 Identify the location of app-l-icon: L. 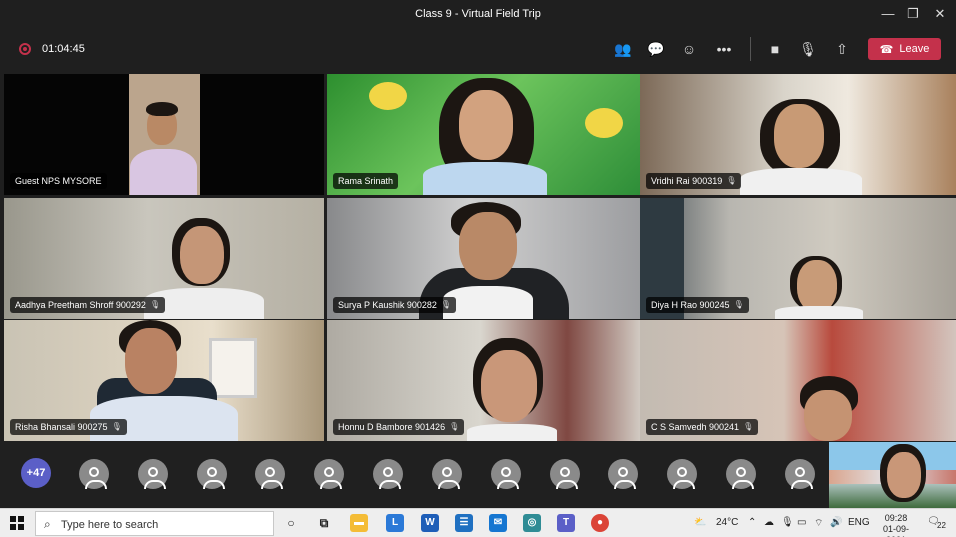
(395, 523).